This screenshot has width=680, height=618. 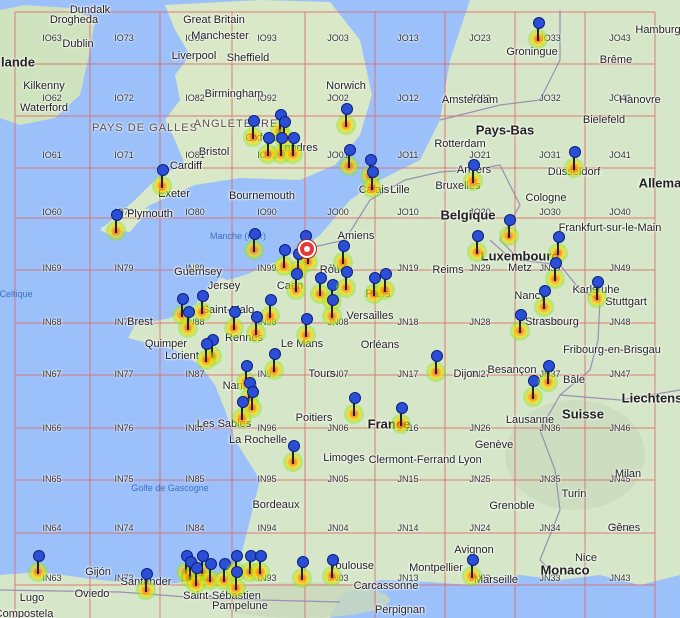 I want to click on city-label: Bournemouth, so click(x=262, y=196).